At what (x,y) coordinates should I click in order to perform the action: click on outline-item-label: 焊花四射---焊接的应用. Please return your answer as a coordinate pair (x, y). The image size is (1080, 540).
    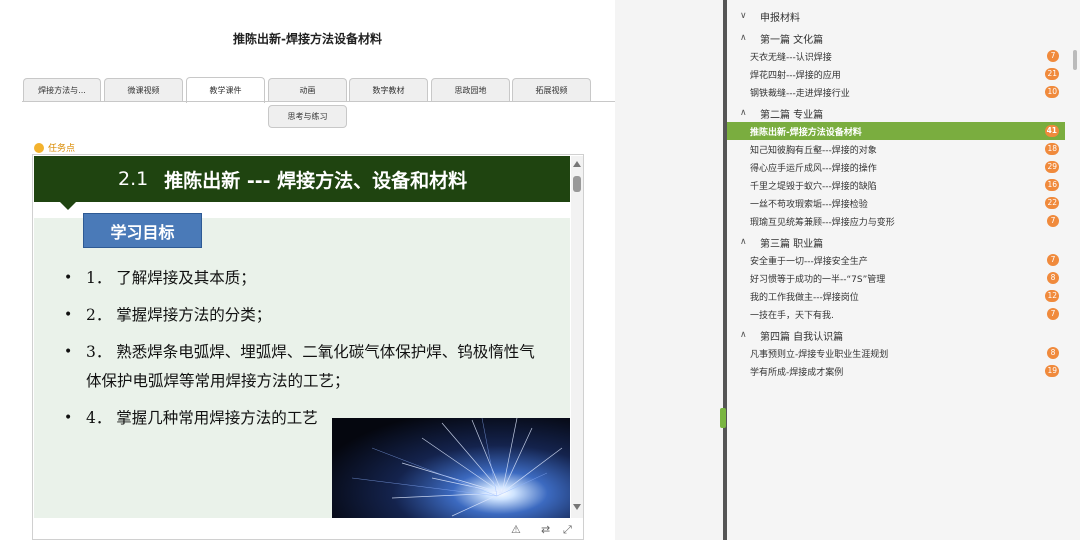
    Looking at the image, I should click on (795, 75).